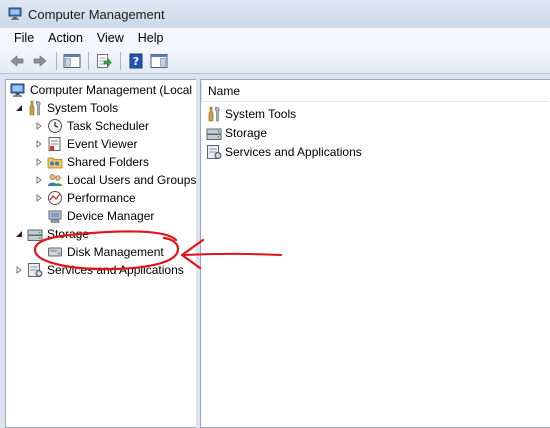  Describe the element at coordinates (83, 108) in the screenshot. I see `tree-item-label: System Tools` at that location.